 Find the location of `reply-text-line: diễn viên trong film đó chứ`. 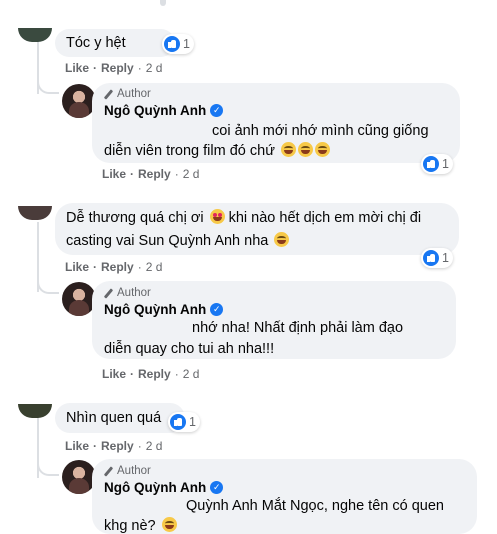

reply-text-line: diễn viên trong film đó chứ is located at coordinates (217, 151).